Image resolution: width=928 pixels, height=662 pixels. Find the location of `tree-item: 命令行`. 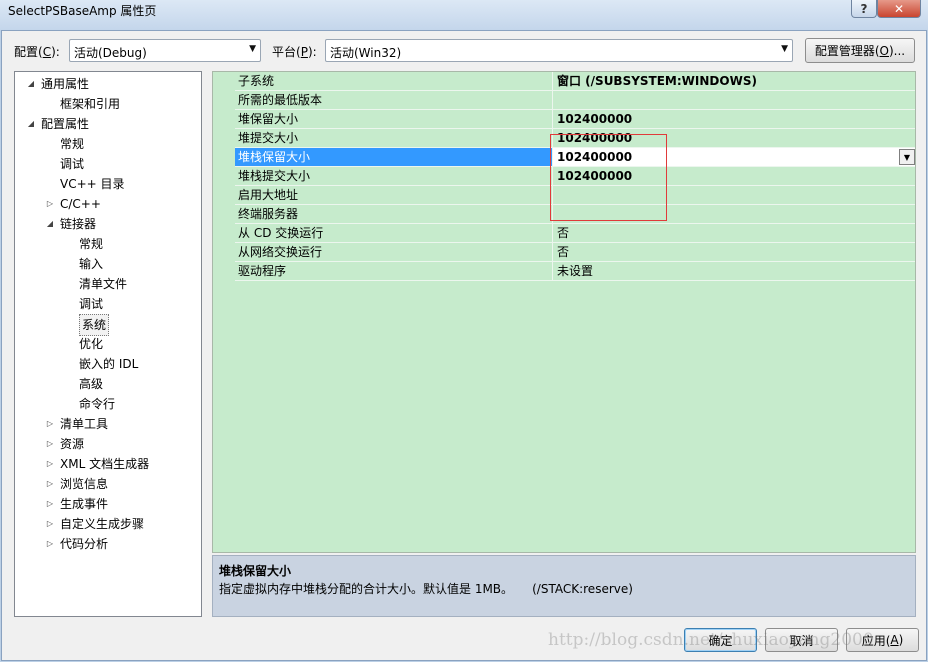

tree-item: 命令行 is located at coordinates (108, 404).